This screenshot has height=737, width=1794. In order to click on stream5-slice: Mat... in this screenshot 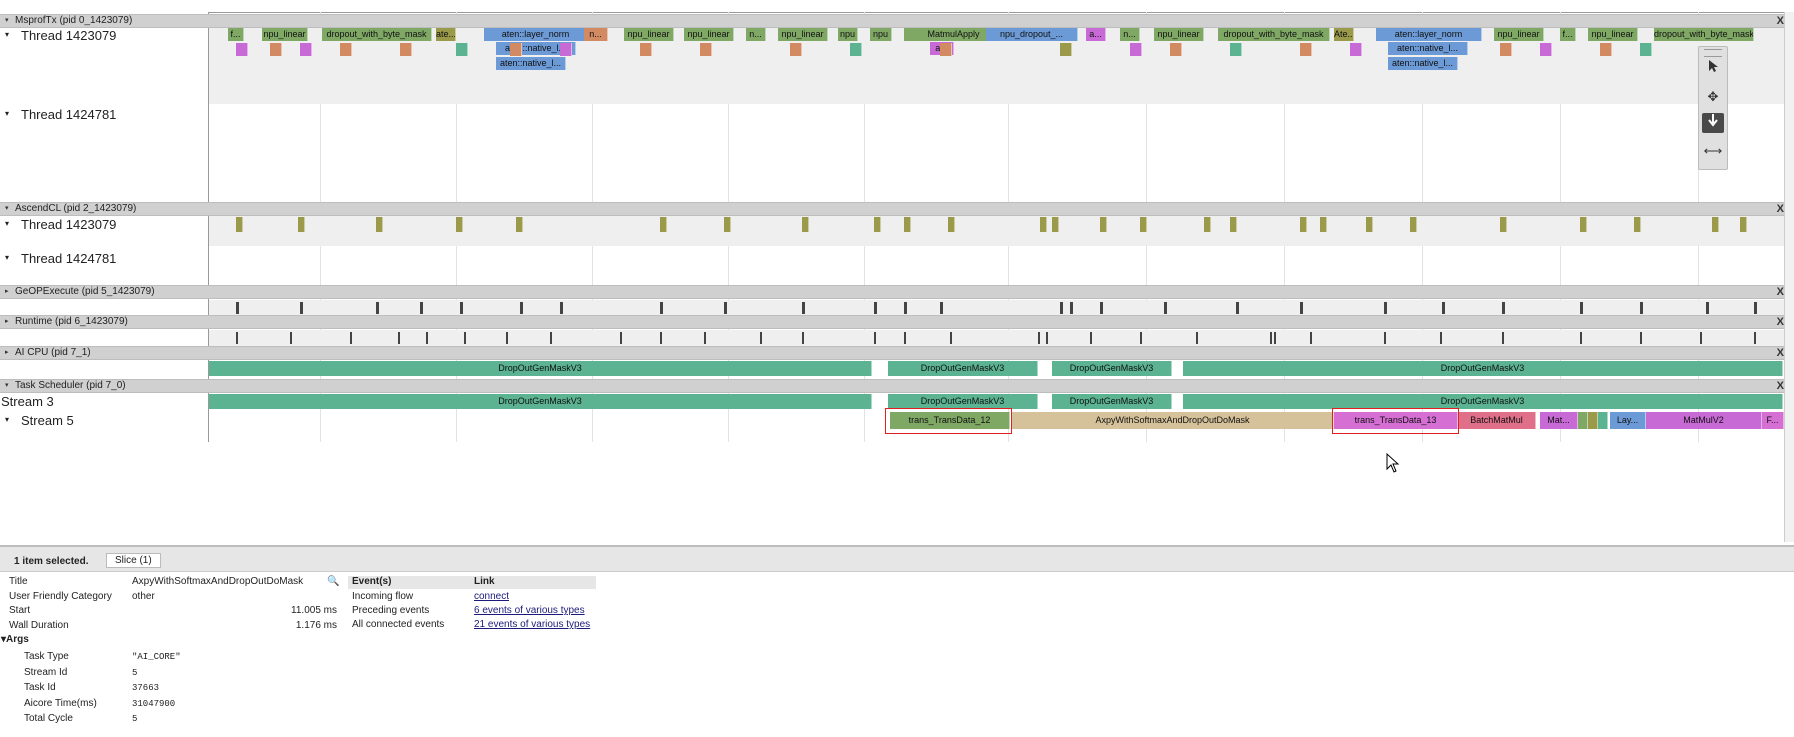, I will do `click(1559, 420)`.